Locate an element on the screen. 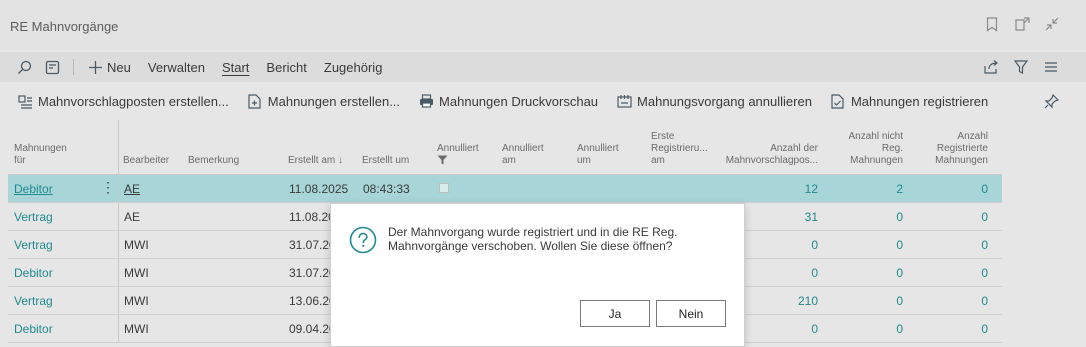 The height and width of the screenshot is (347, 1086). printer-icon is located at coordinates (426, 101).